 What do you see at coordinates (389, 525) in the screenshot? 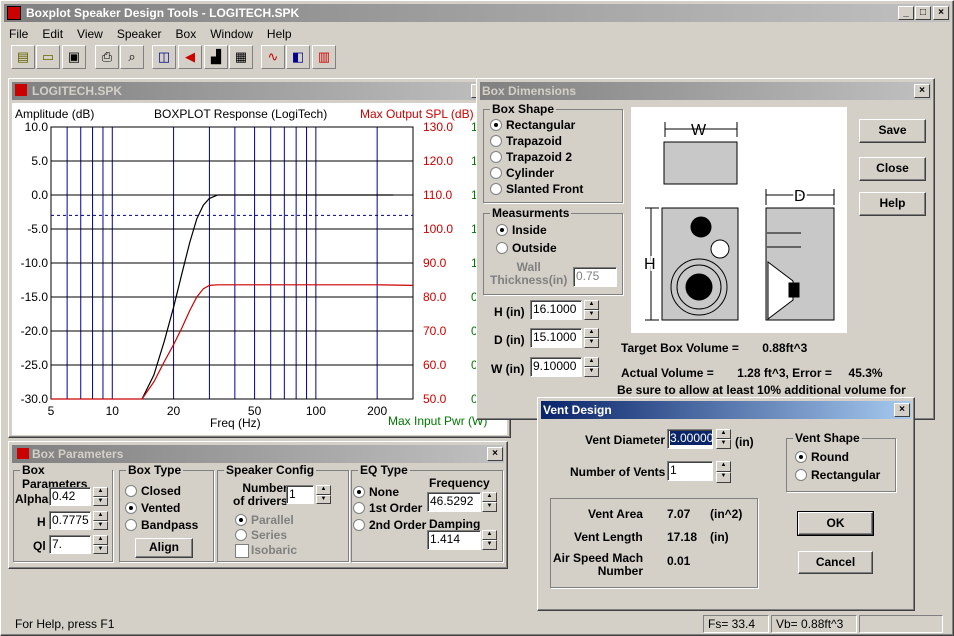
I see `eq-second-order-radio: 2nd Order` at bounding box center [389, 525].